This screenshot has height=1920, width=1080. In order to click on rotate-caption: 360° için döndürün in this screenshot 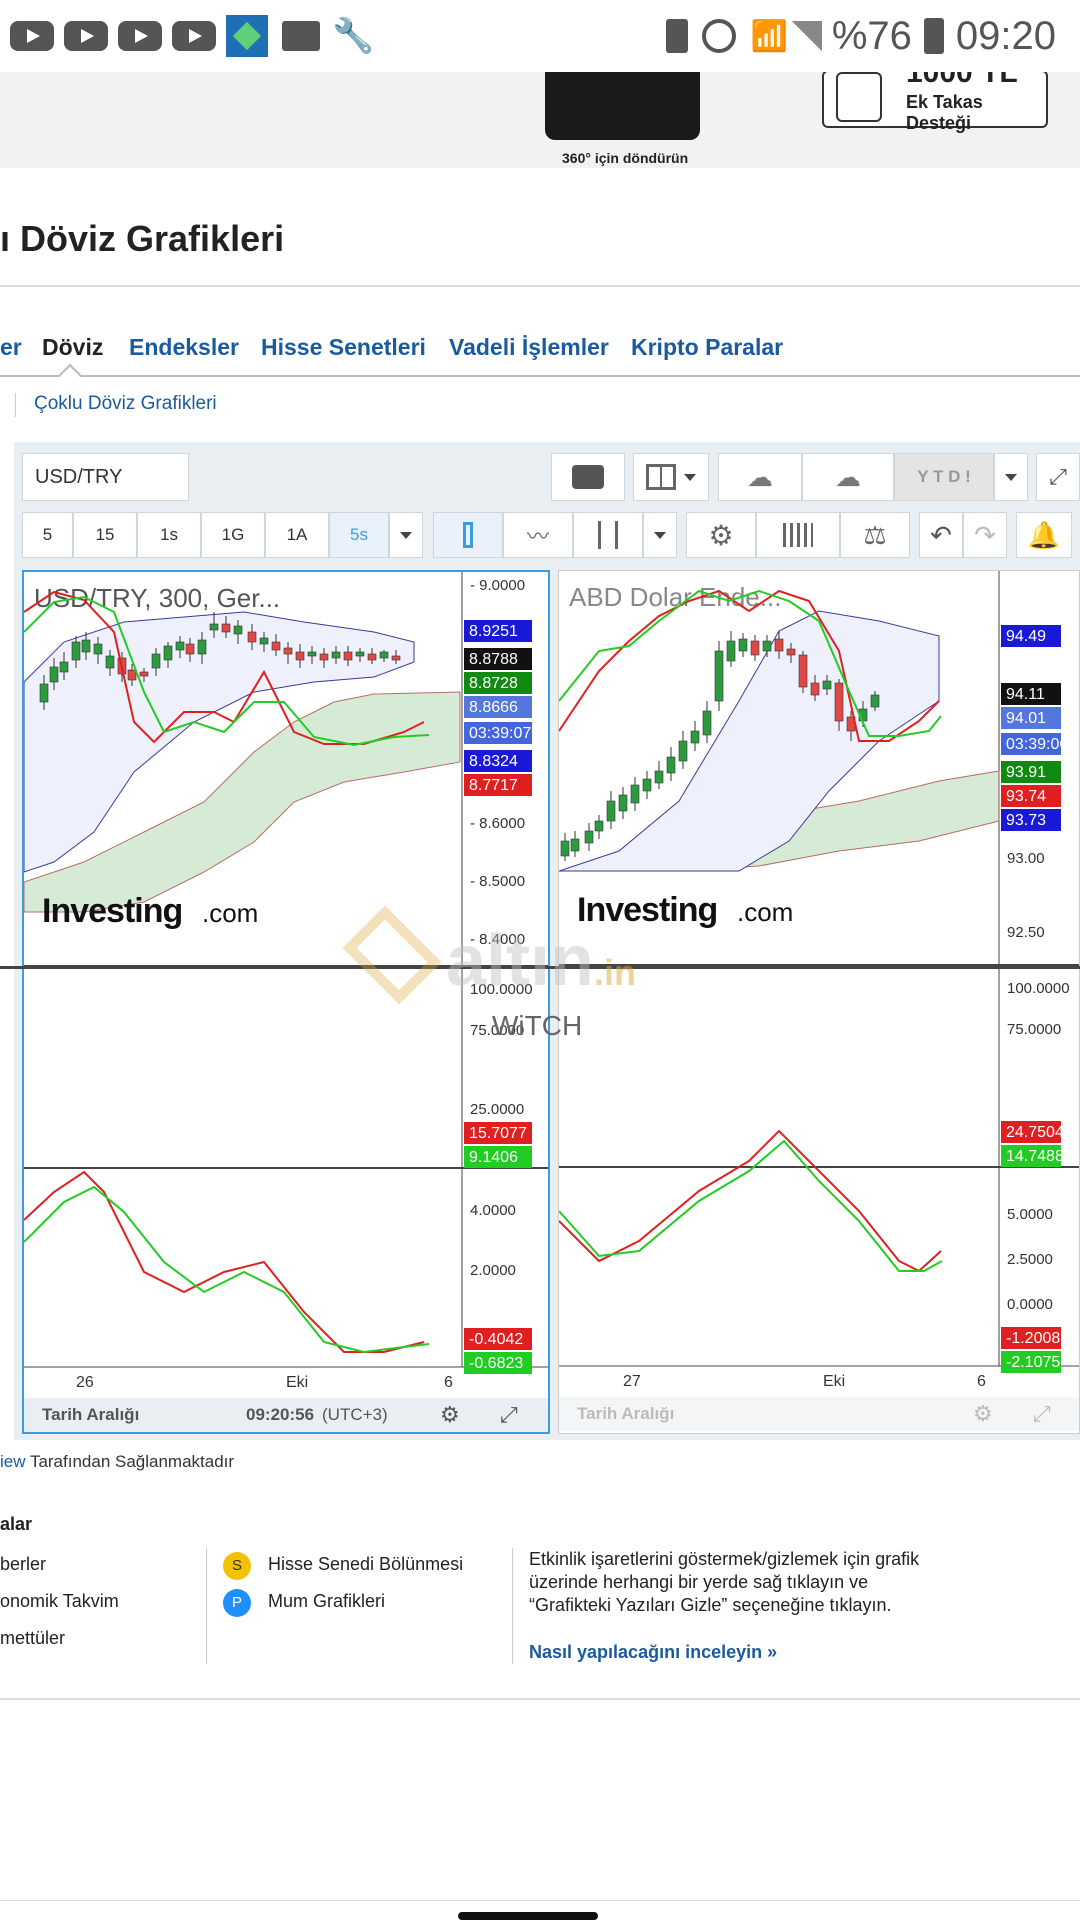, I will do `click(625, 158)`.